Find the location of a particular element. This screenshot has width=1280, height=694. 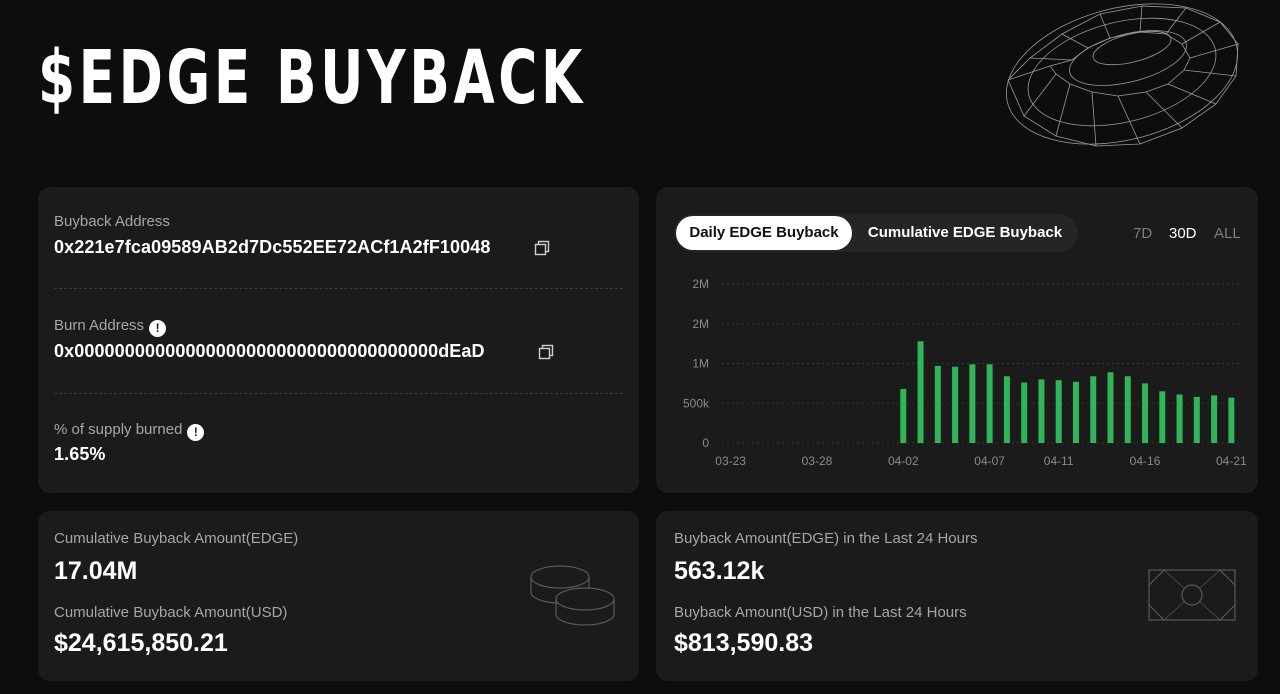

x-tick-label: 04-21 is located at coordinates (1231, 461).